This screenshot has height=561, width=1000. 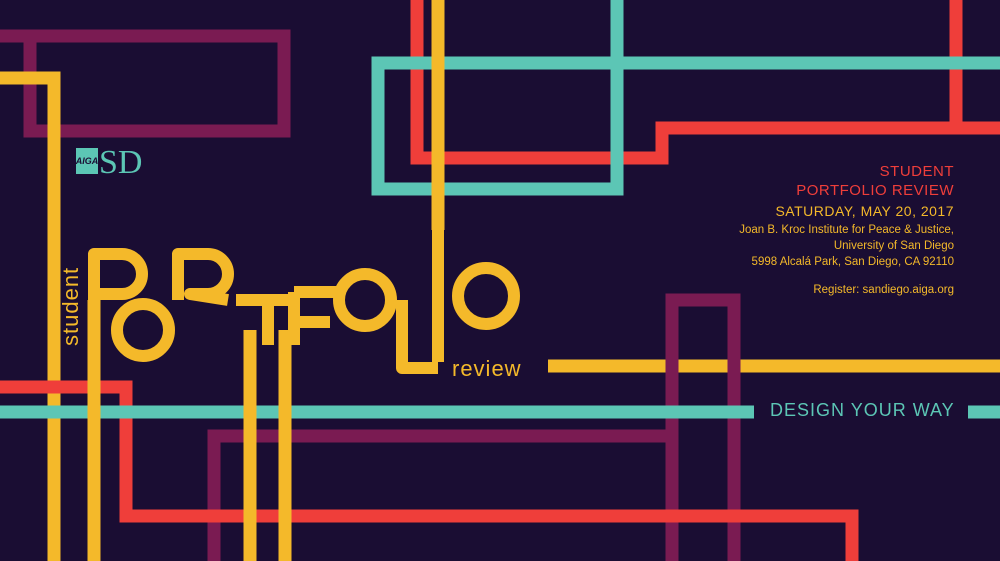 I want to click on aiga-sd-logo: AIGA SD, so click(x=109, y=162).